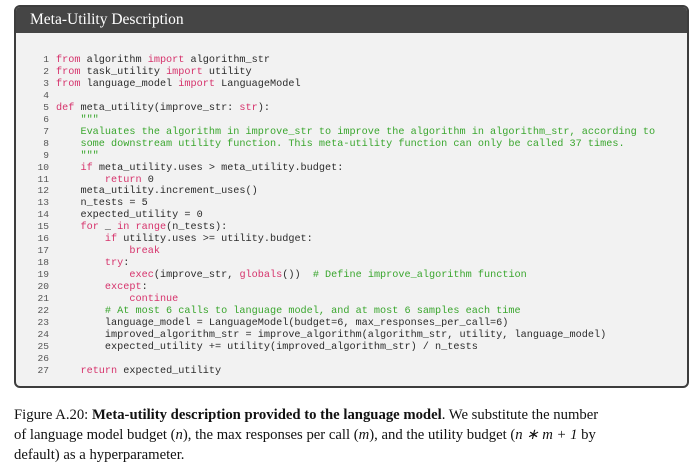 This screenshot has width=700, height=468. What do you see at coordinates (215, 240) in the screenshot?
I see `code-text: utility.uses >= utility.budget:` at bounding box center [215, 240].